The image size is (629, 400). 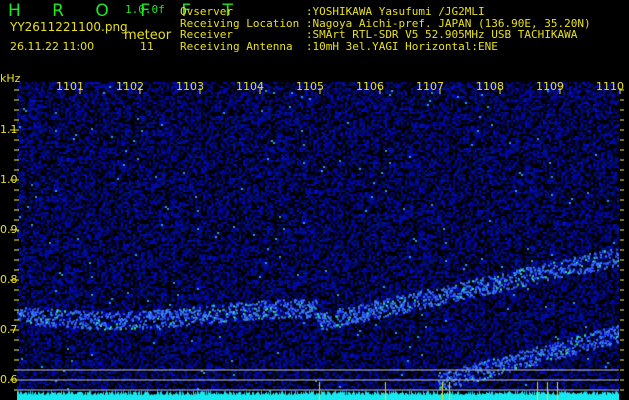 I want to click on x-tick-label: 1108, so click(x=490, y=86).